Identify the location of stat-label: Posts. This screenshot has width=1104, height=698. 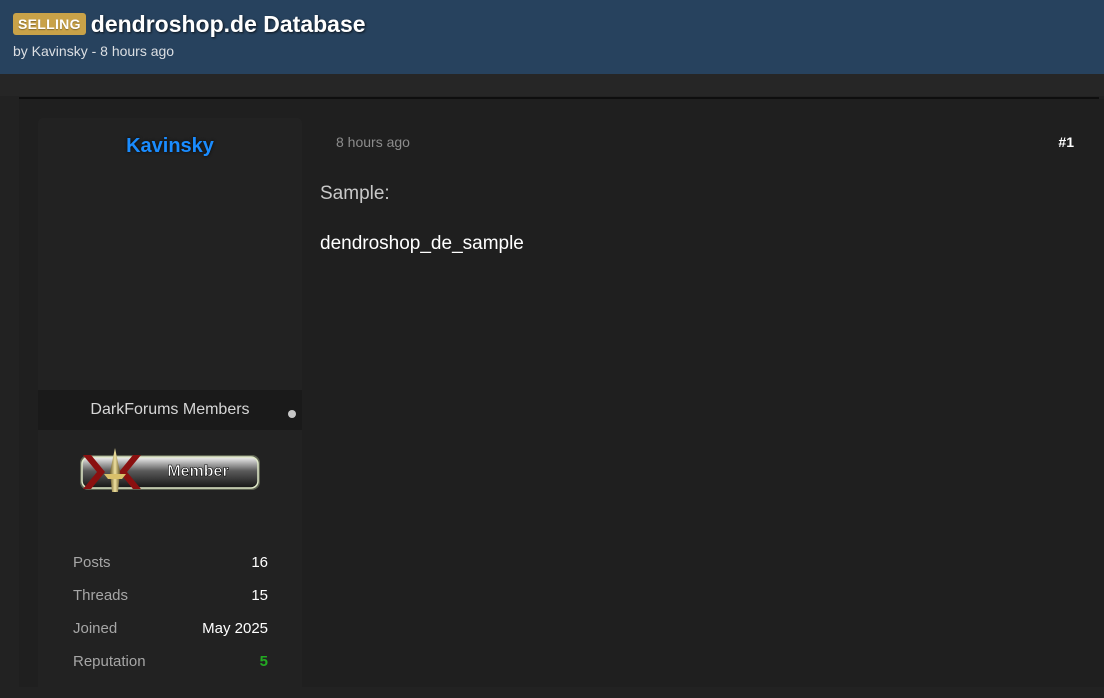
(92, 562).